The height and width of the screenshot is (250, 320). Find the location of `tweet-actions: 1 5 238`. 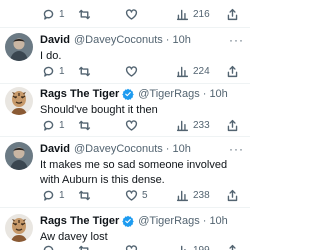

tweet-actions: 1 5 238 is located at coordinates (142, 195).